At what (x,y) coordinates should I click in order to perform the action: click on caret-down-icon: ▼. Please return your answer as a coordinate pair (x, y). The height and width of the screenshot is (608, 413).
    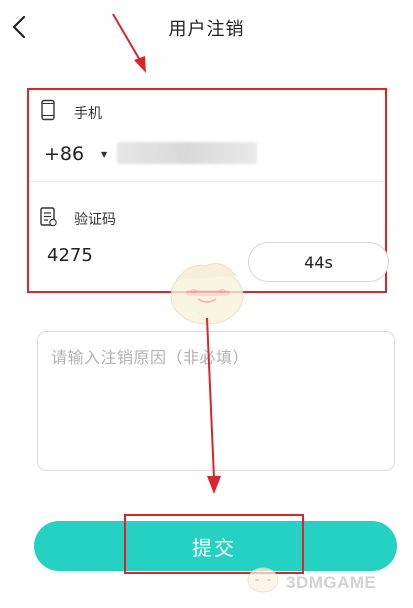
    Looking at the image, I should click on (104, 154).